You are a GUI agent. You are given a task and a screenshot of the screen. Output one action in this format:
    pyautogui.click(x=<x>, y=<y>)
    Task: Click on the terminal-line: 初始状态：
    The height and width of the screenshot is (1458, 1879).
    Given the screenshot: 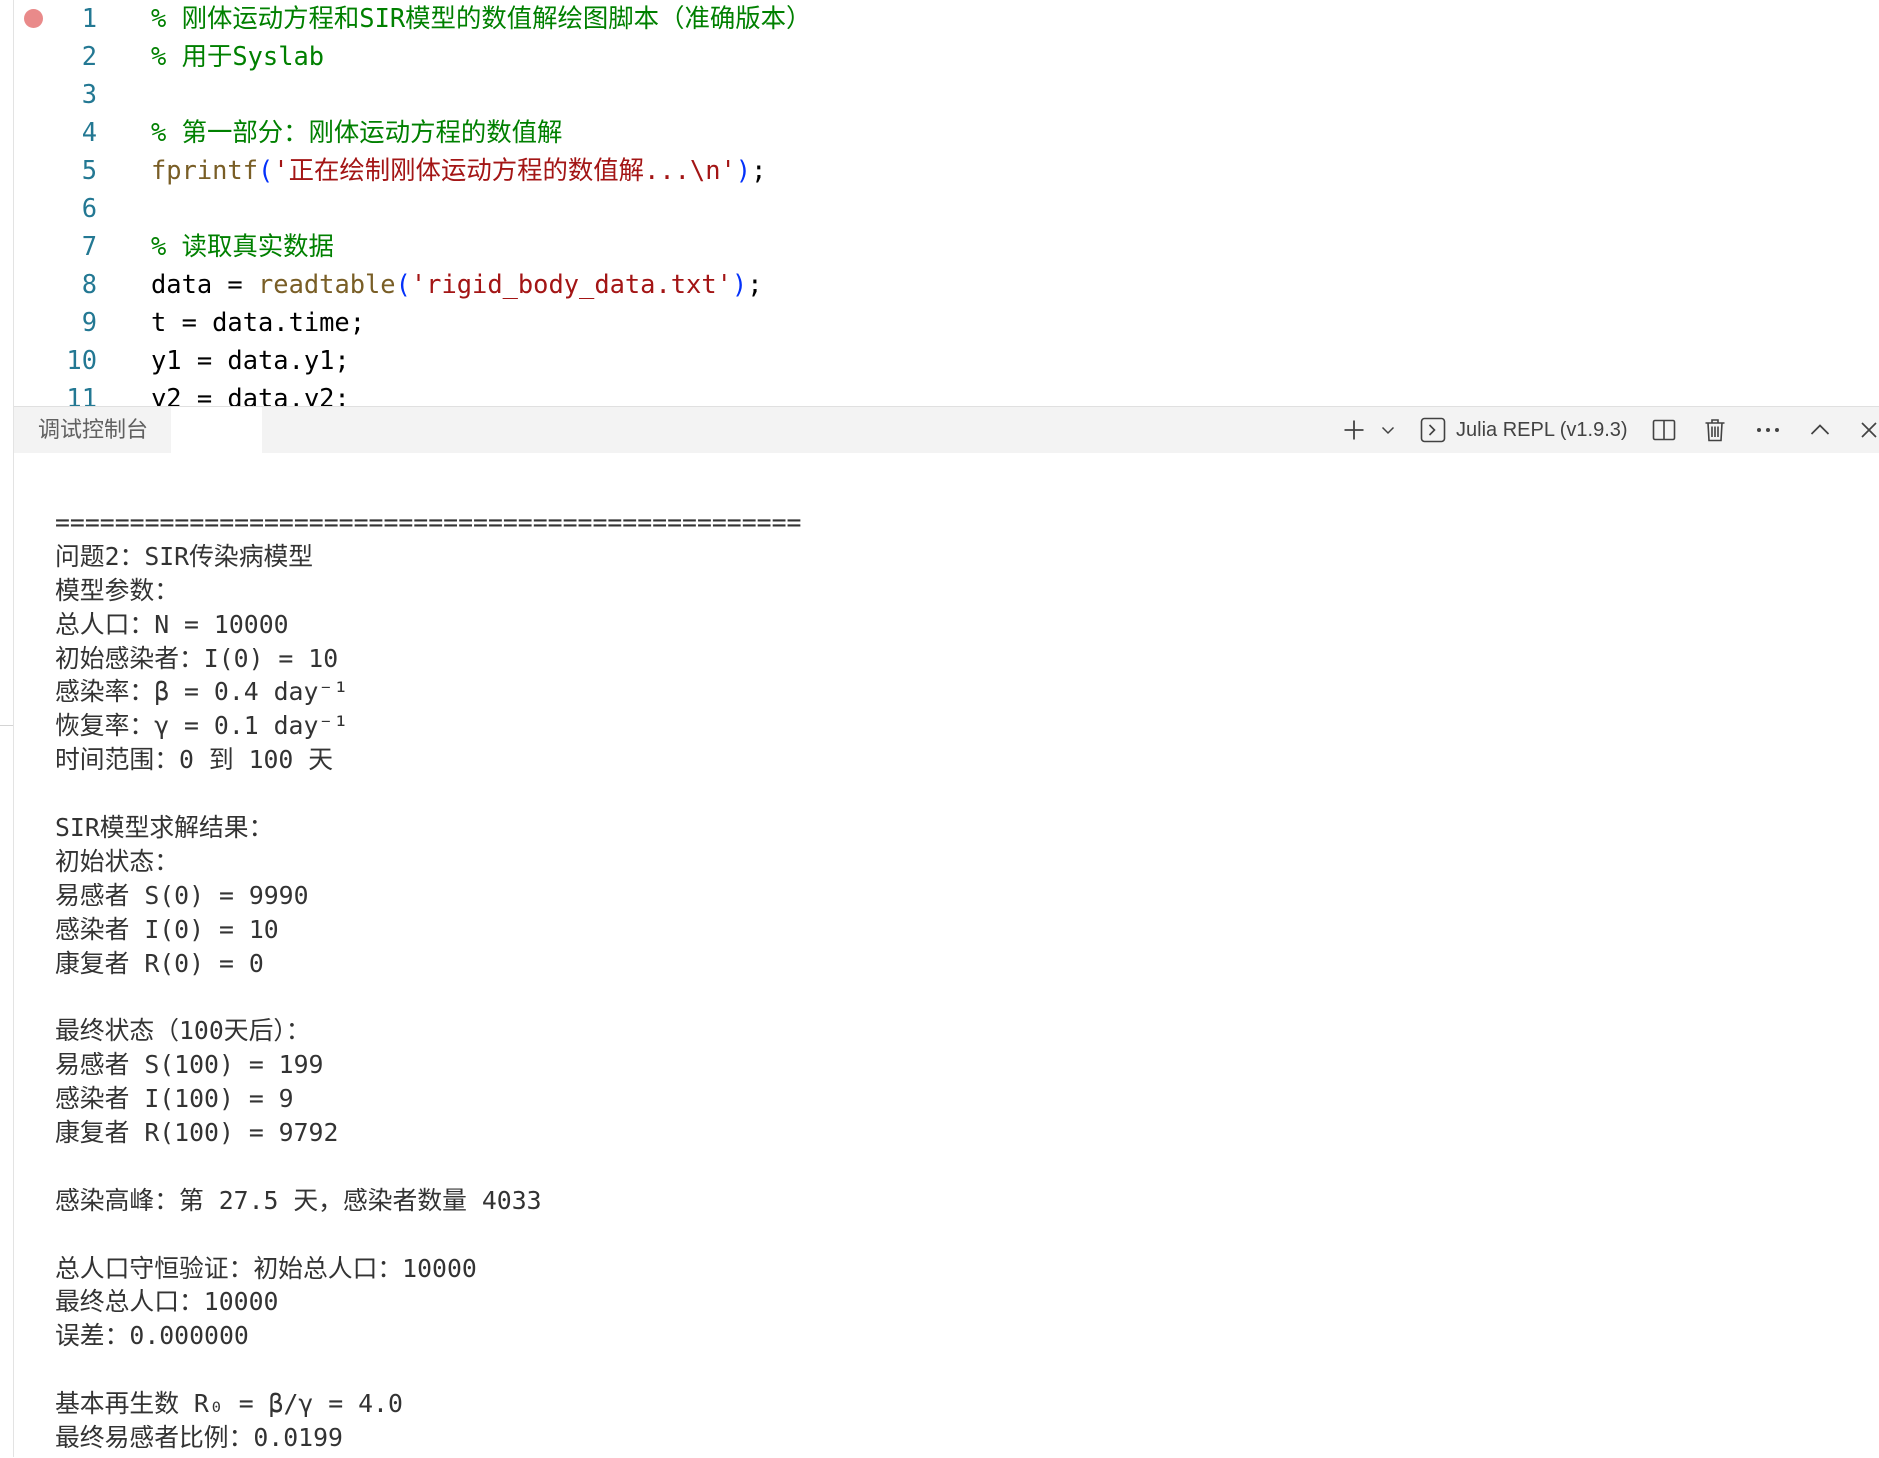 What is the action you would take?
    pyautogui.click(x=117, y=861)
    